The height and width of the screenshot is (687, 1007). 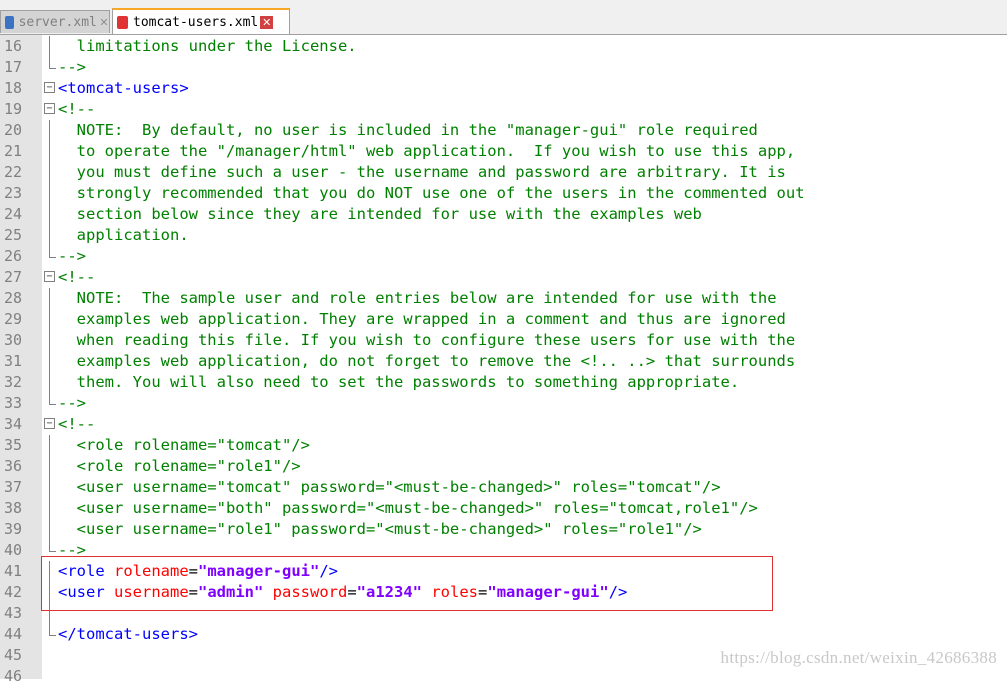 I want to click on tab-server-xml: server.xml ✕, so click(x=55, y=21).